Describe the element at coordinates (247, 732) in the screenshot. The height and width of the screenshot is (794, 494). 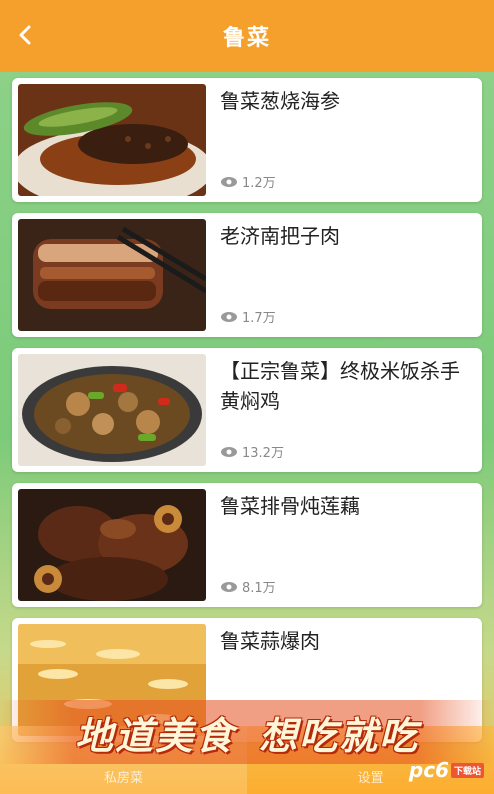
I see `promo-banner: 地道美食 想吃就吃` at that location.